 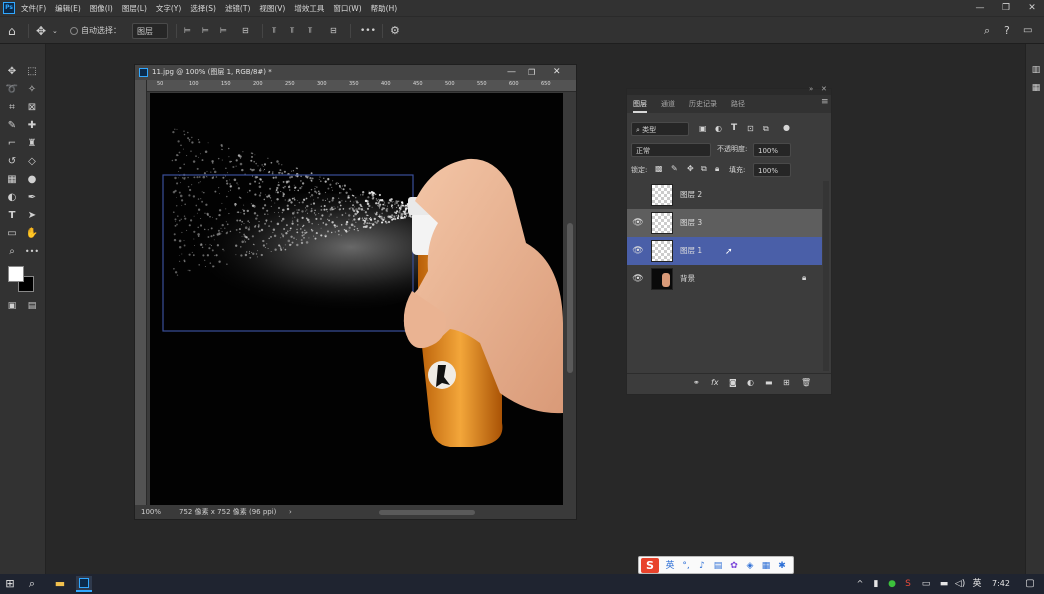 I want to click on keyboard-icon: ▤, so click(x=718, y=566).